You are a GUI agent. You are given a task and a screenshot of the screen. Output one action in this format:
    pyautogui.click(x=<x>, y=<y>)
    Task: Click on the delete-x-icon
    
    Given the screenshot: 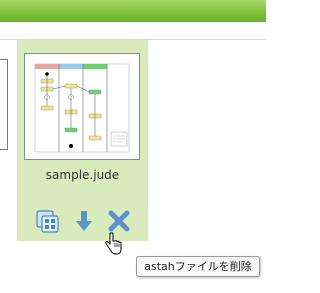 What is the action you would take?
    pyautogui.click(x=119, y=221)
    